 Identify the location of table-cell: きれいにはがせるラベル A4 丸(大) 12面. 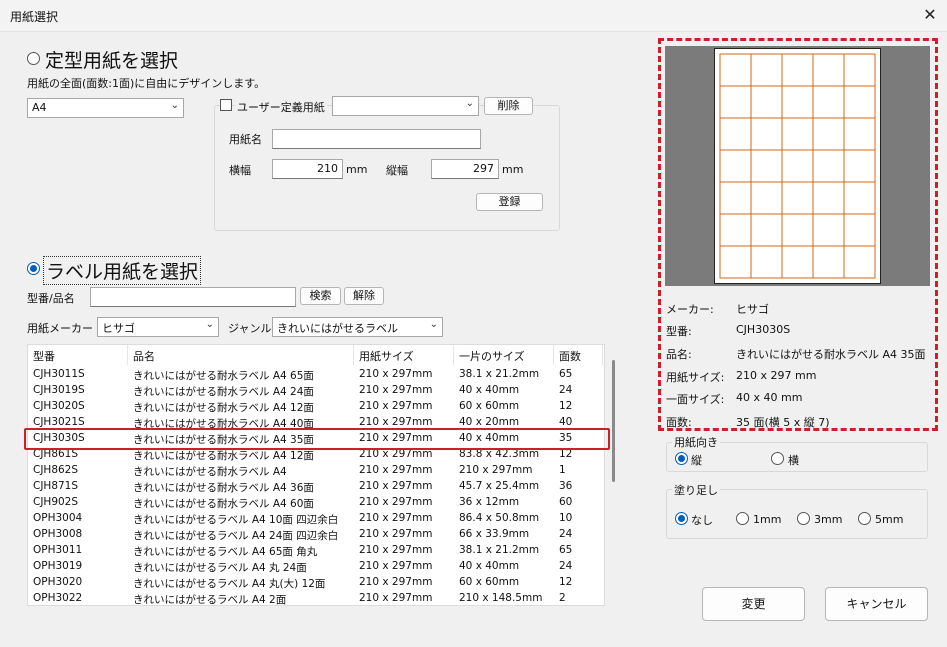
(229, 584).